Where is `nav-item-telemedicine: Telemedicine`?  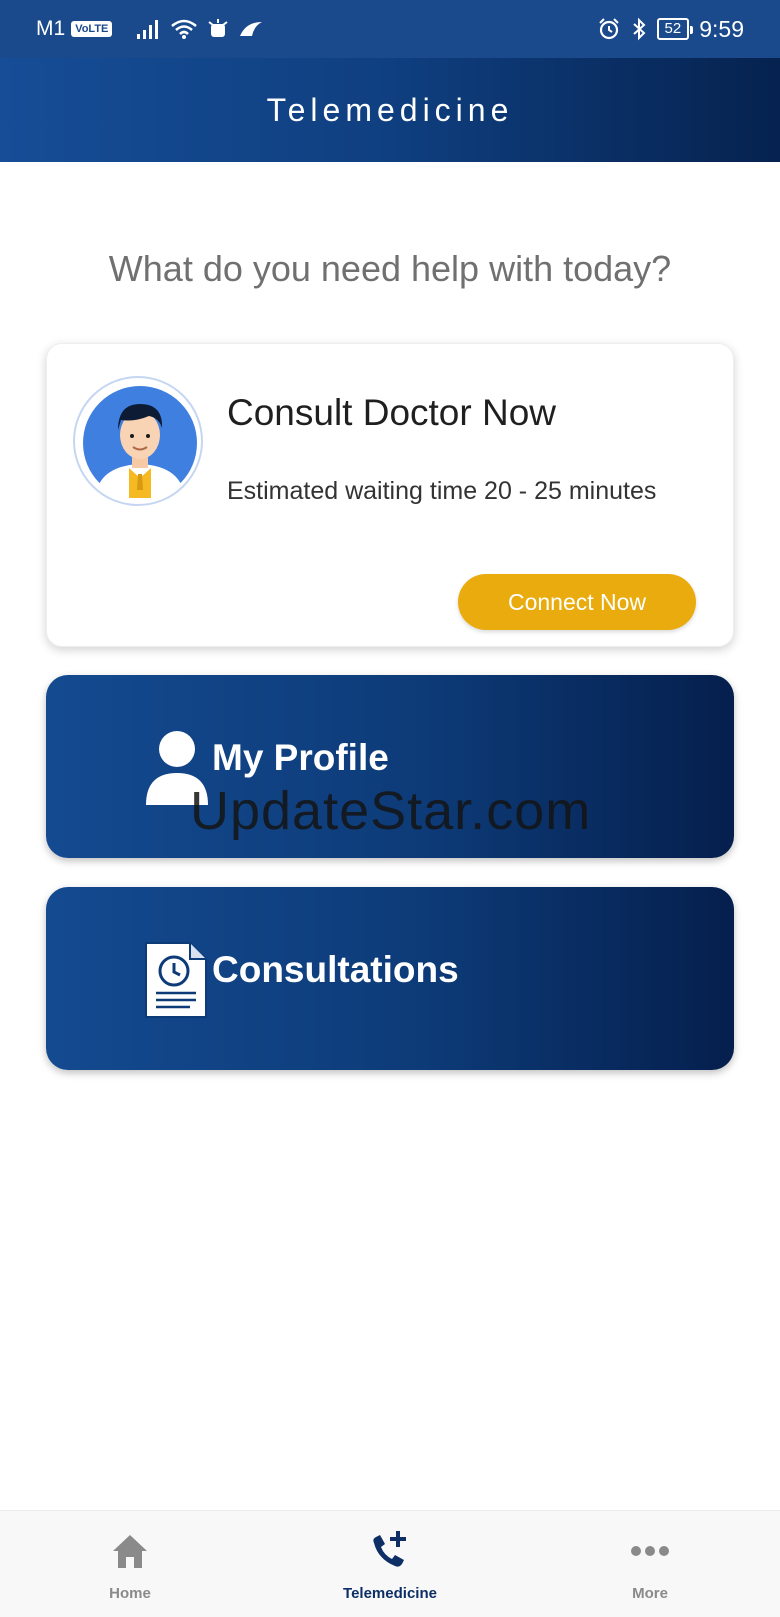
nav-item-telemedicine: Telemedicine is located at coordinates (390, 1564).